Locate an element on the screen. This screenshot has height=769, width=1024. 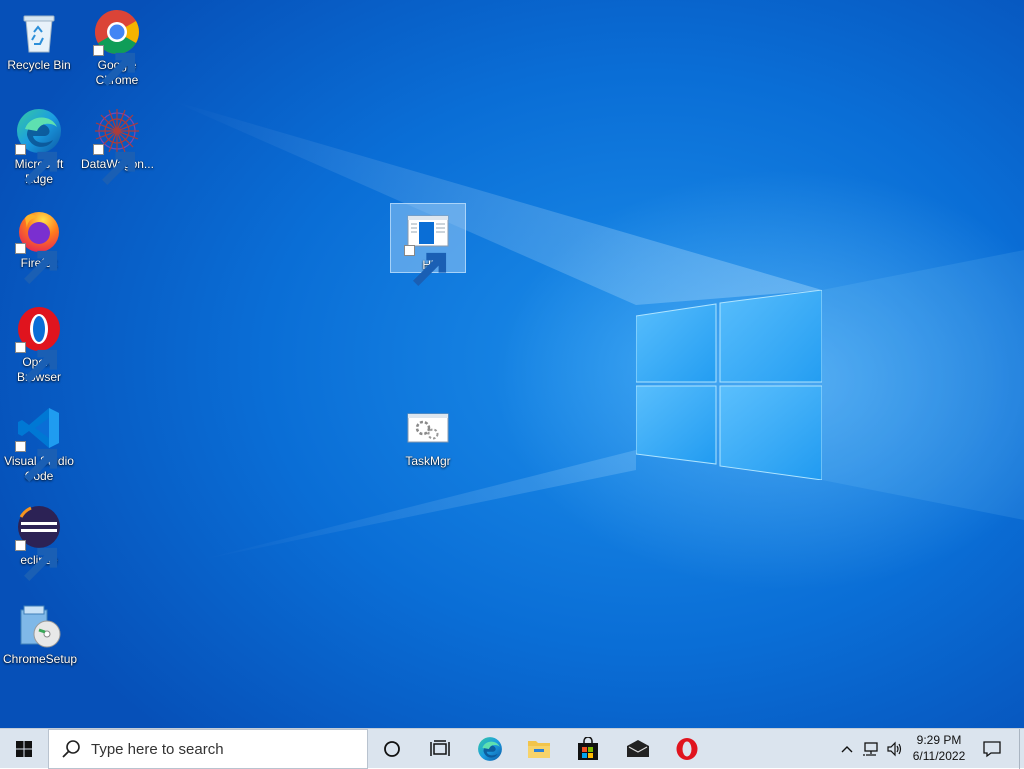
taskbar-mail-button is located at coordinates (638, 749).